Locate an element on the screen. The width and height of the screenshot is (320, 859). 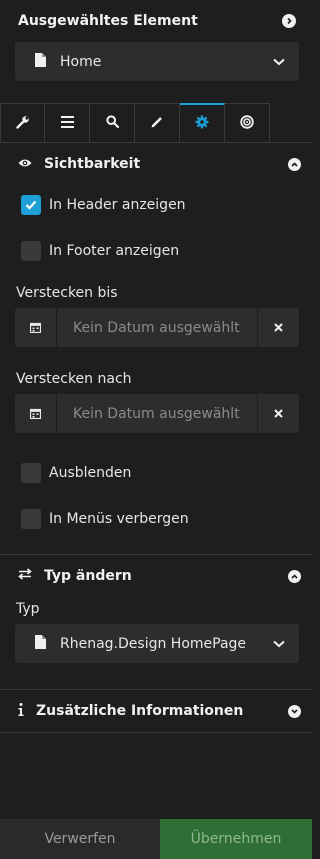
change-type-section-title: Typ ändern is located at coordinates (88, 576).